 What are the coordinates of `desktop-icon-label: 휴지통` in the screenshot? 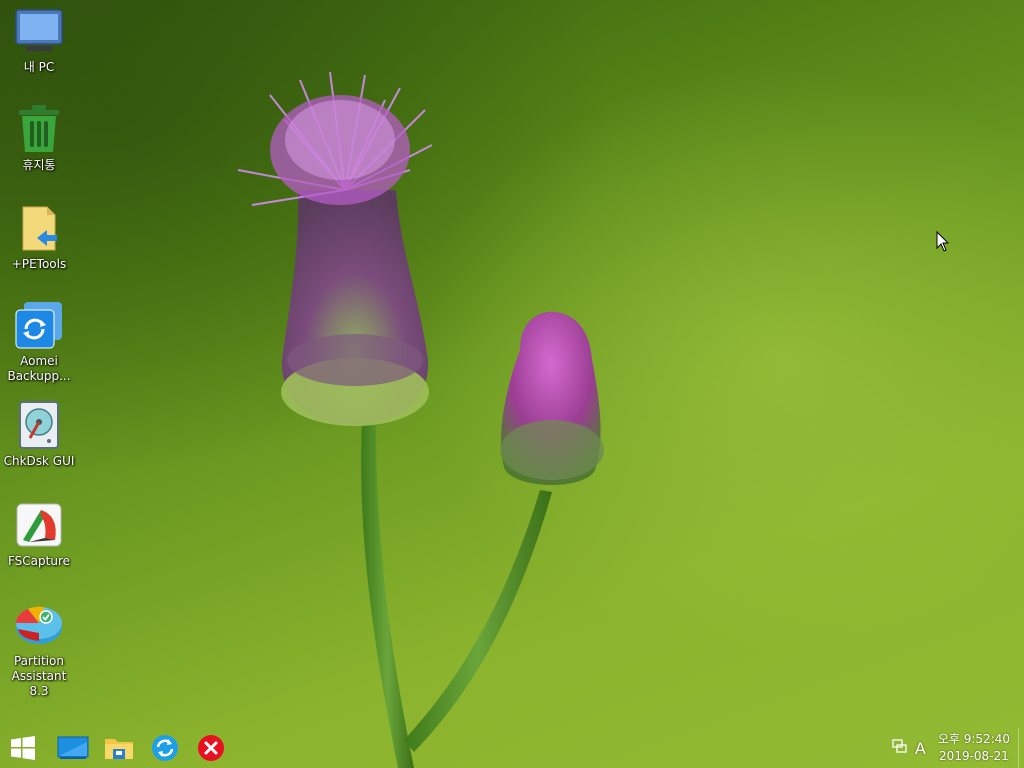 It's located at (39, 165).